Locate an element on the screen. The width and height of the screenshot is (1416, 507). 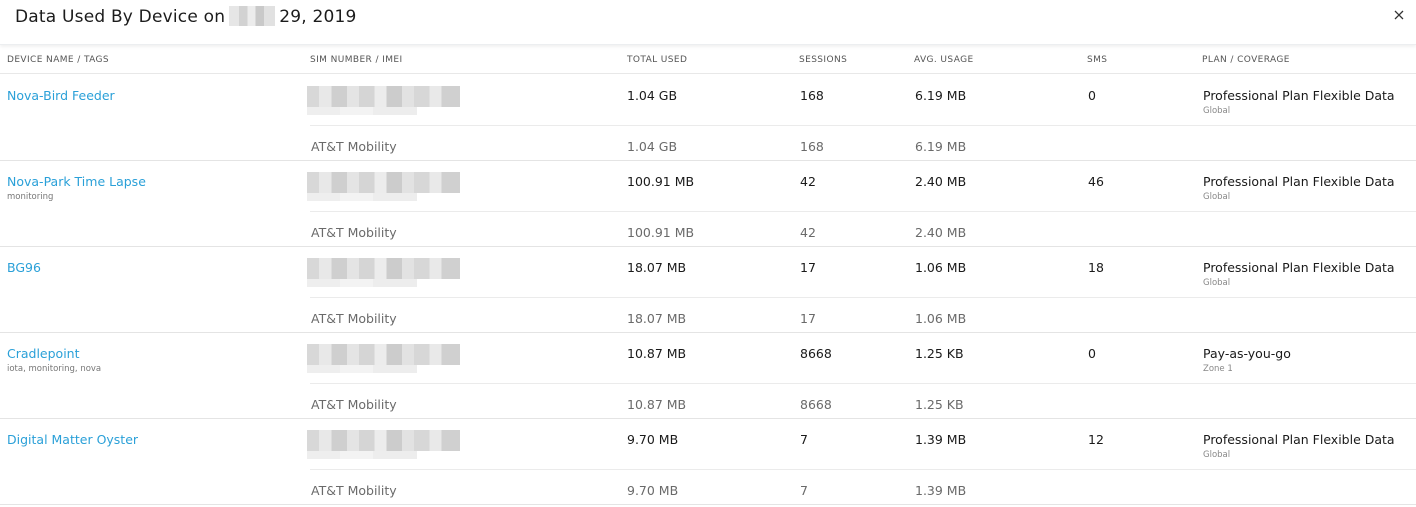
plan-coverage: Zone 1 is located at coordinates (1218, 369).